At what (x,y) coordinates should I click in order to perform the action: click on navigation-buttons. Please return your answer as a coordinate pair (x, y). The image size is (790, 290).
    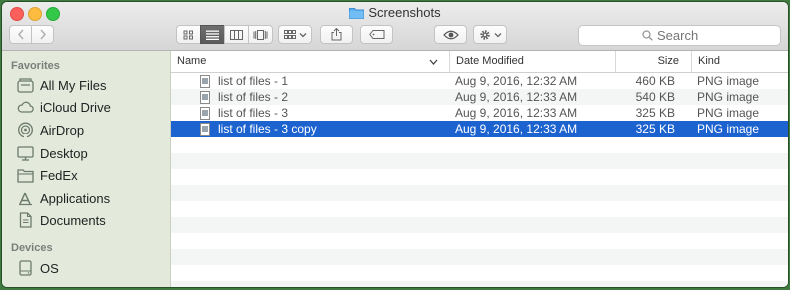
    Looking at the image, I should click on (31, 34).